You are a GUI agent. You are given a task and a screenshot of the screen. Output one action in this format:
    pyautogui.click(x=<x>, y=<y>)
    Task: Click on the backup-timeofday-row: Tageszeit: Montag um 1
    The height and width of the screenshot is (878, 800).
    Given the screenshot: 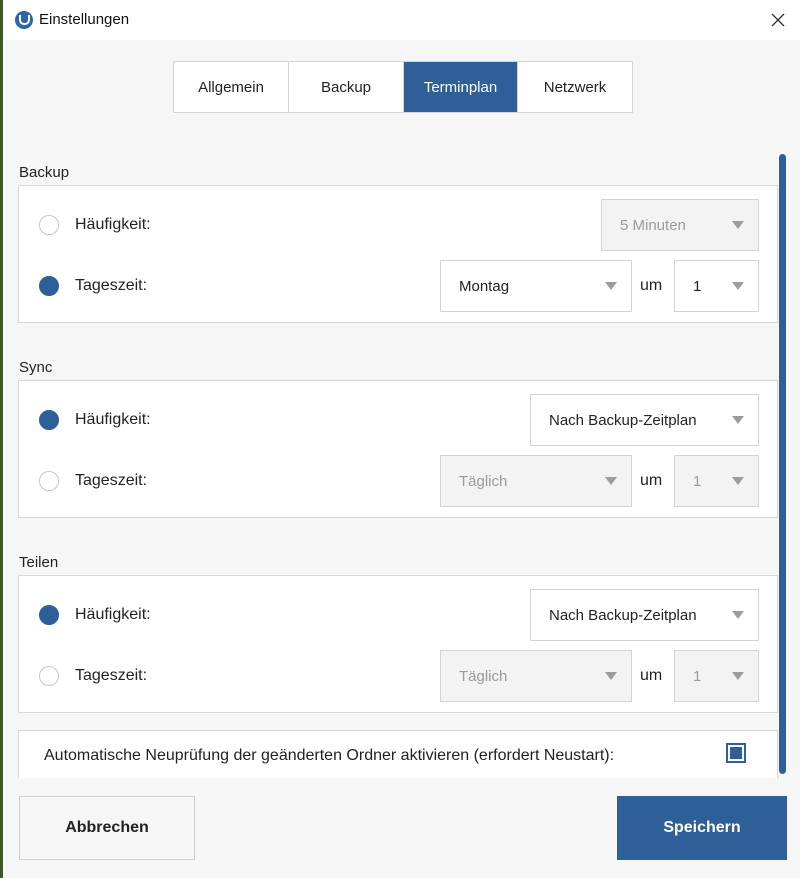 What is the action you would take?
    pyautogui.click(x=398, y=286)
    